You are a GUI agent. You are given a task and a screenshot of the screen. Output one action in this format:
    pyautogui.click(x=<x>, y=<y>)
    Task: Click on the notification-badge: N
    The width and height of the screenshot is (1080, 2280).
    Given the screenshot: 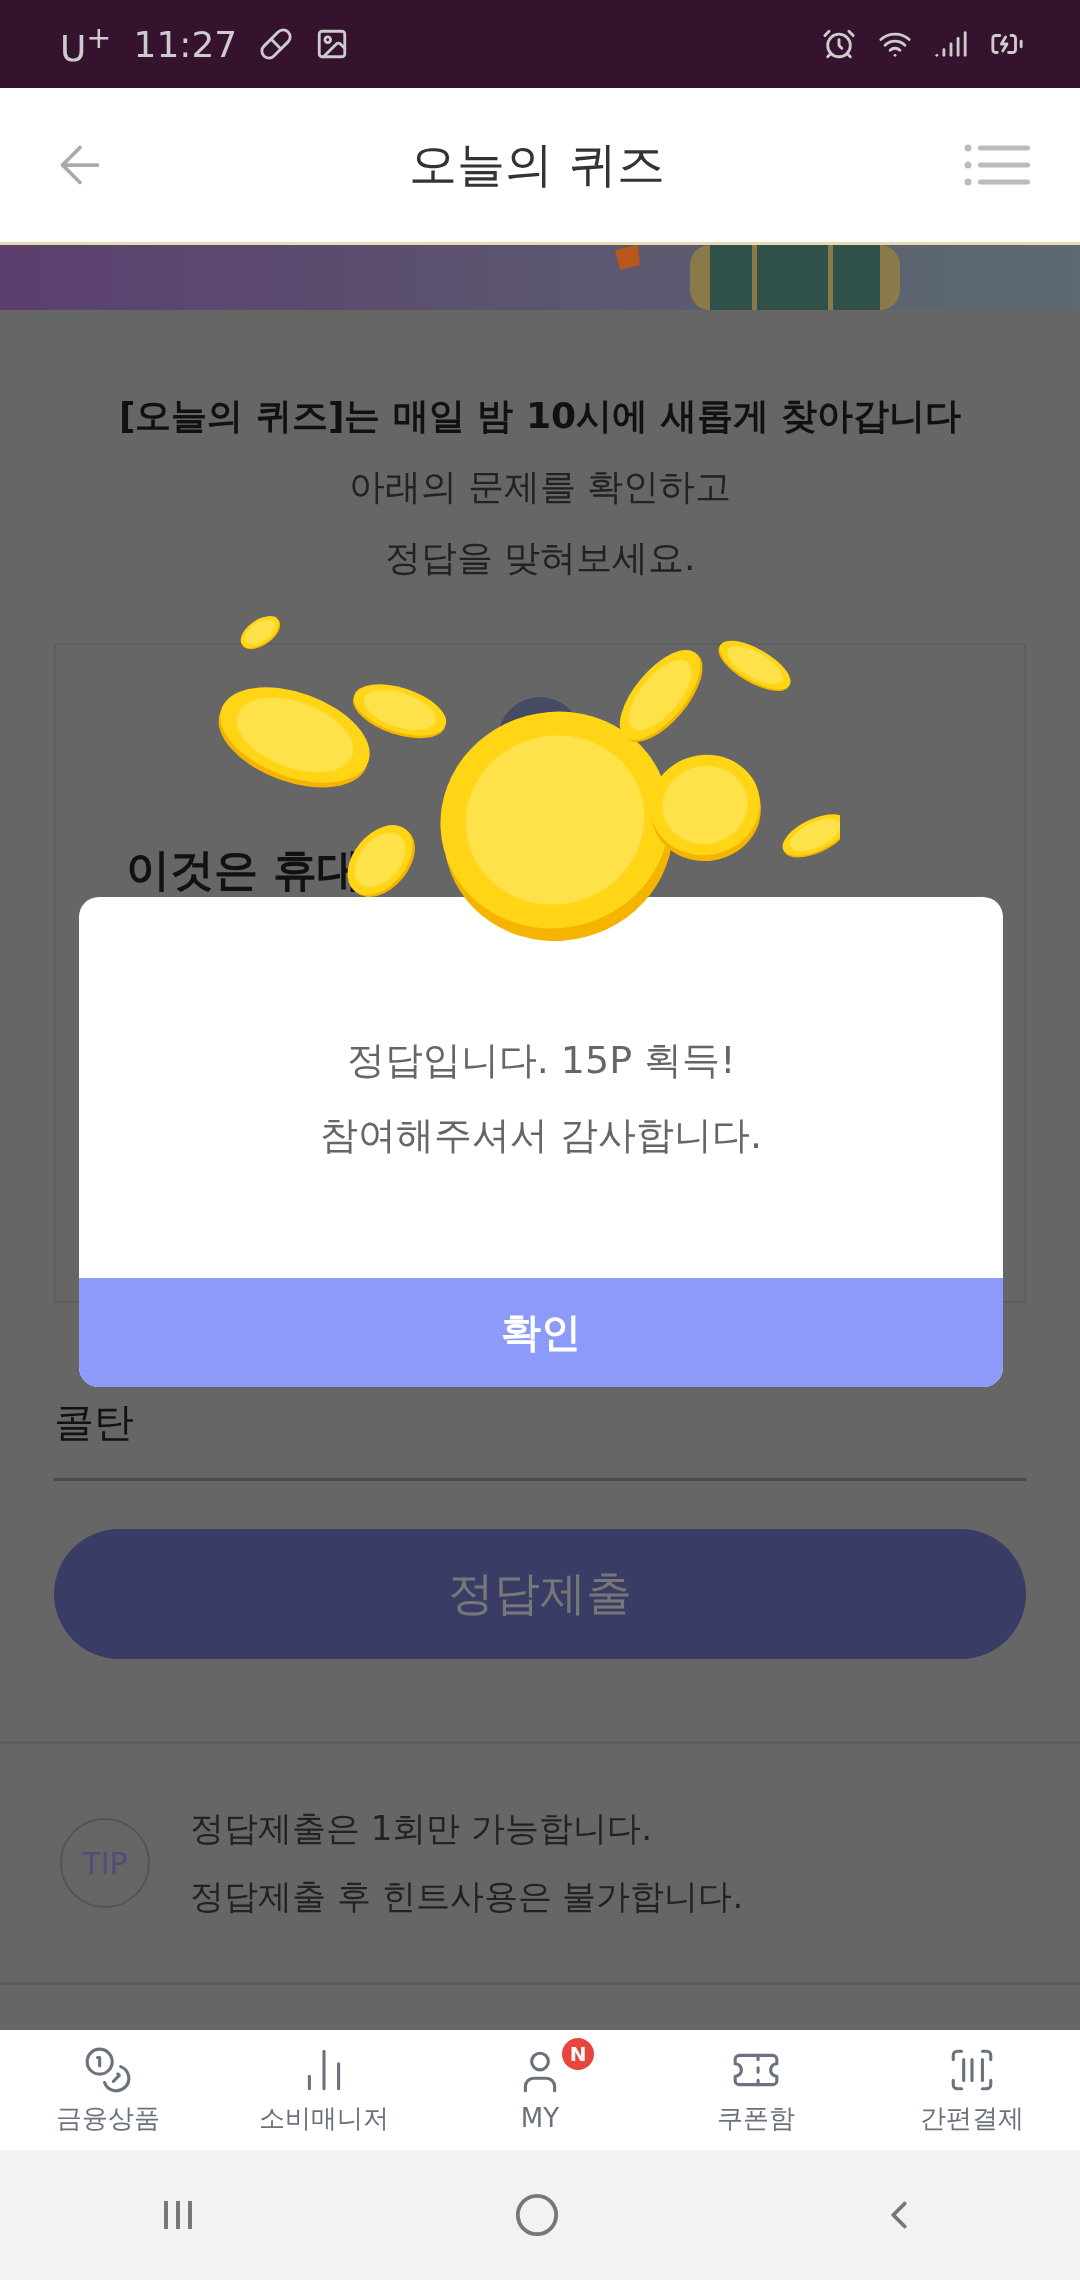 What is the action you would take?
    pyautogui.click(x=578, y=2054)
    